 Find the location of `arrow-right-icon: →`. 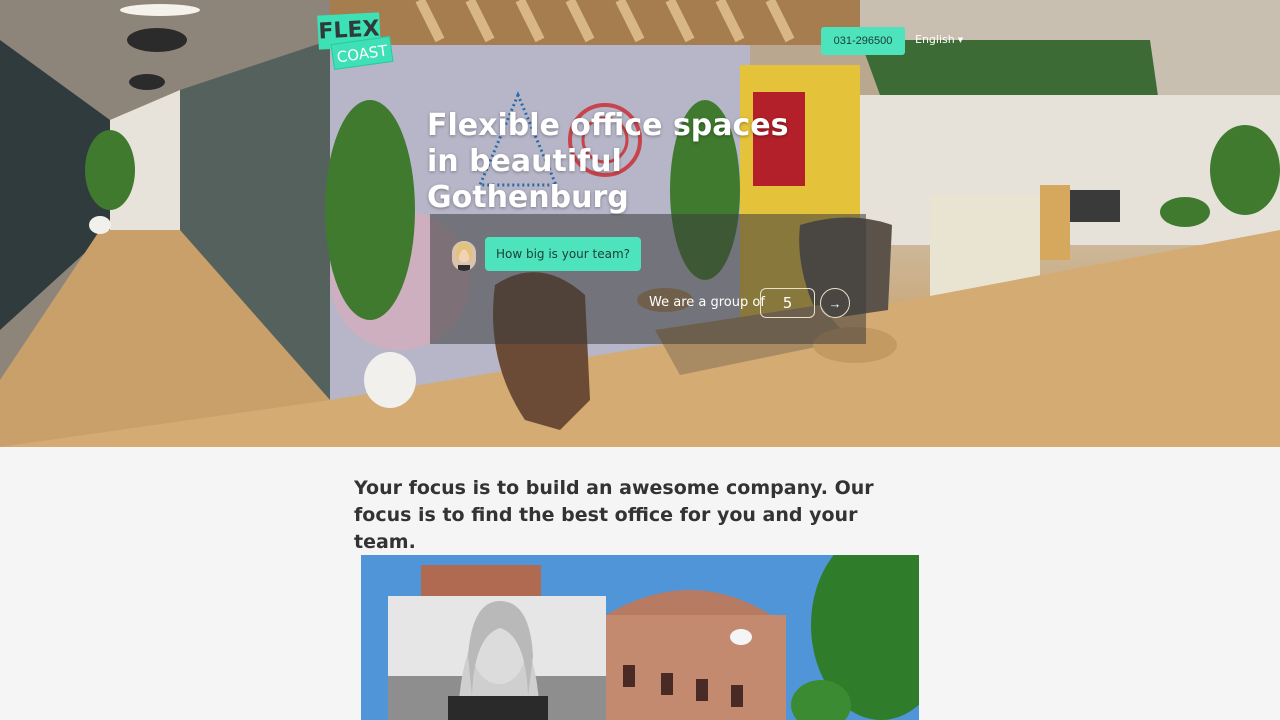

arrow-right-icon: → is located at coordinates (835, 303).